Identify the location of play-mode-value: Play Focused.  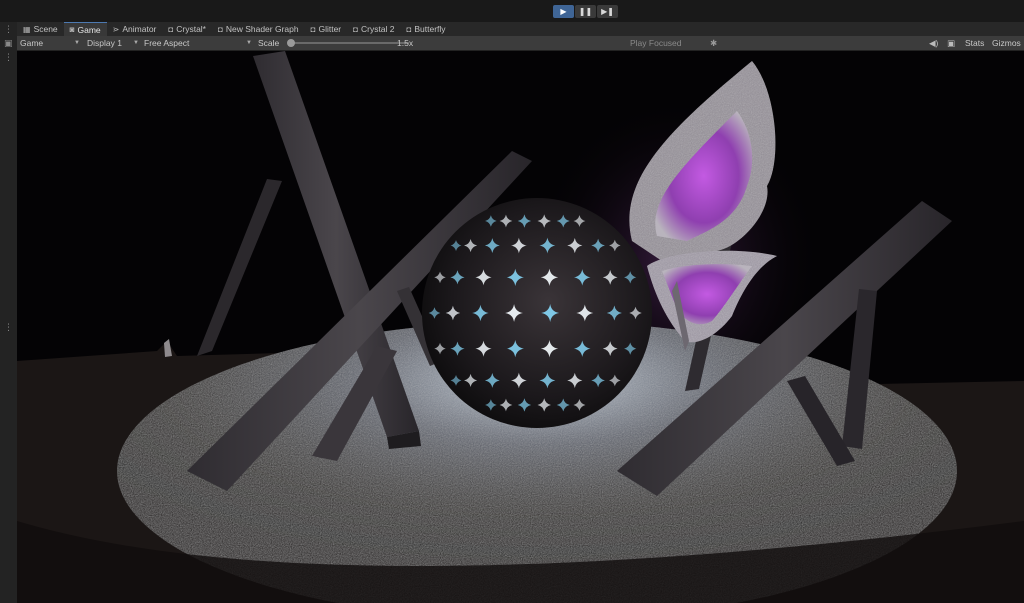
(656, 43).